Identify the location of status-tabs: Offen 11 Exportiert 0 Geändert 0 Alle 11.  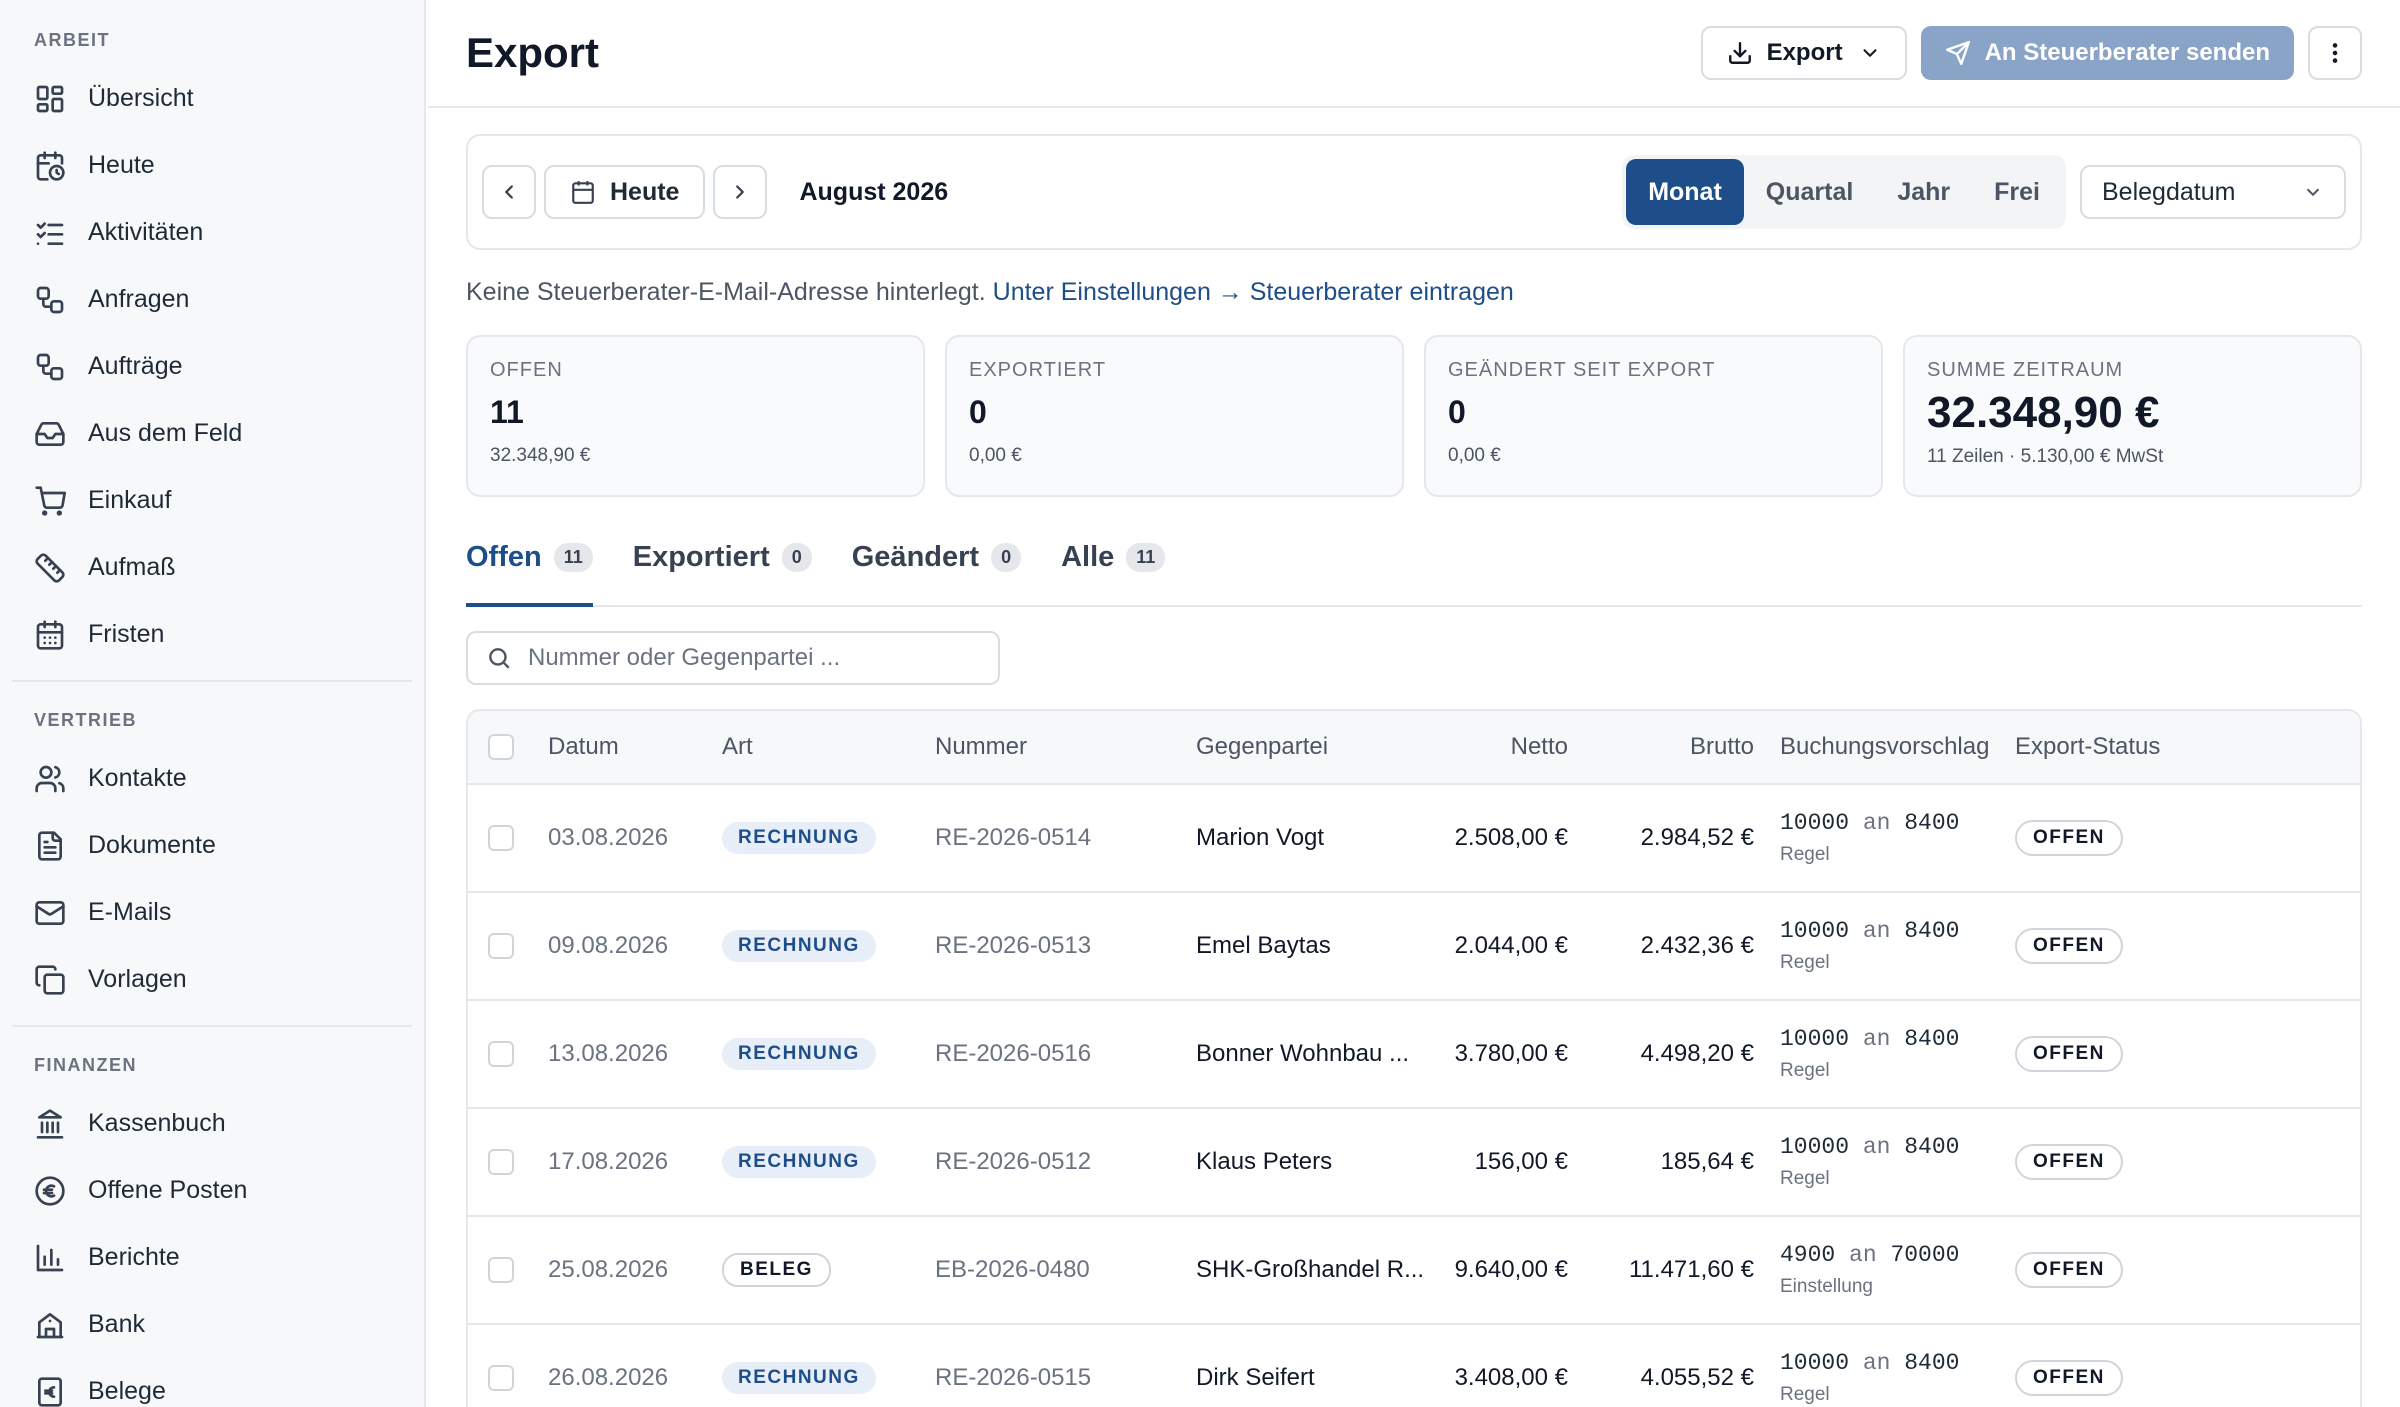
(1414, 572).